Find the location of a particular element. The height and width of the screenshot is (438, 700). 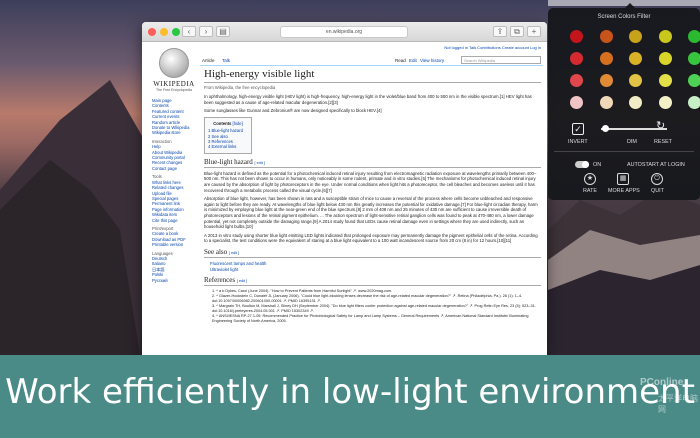

toc-title: Contents is located at coordinates (222, 123).